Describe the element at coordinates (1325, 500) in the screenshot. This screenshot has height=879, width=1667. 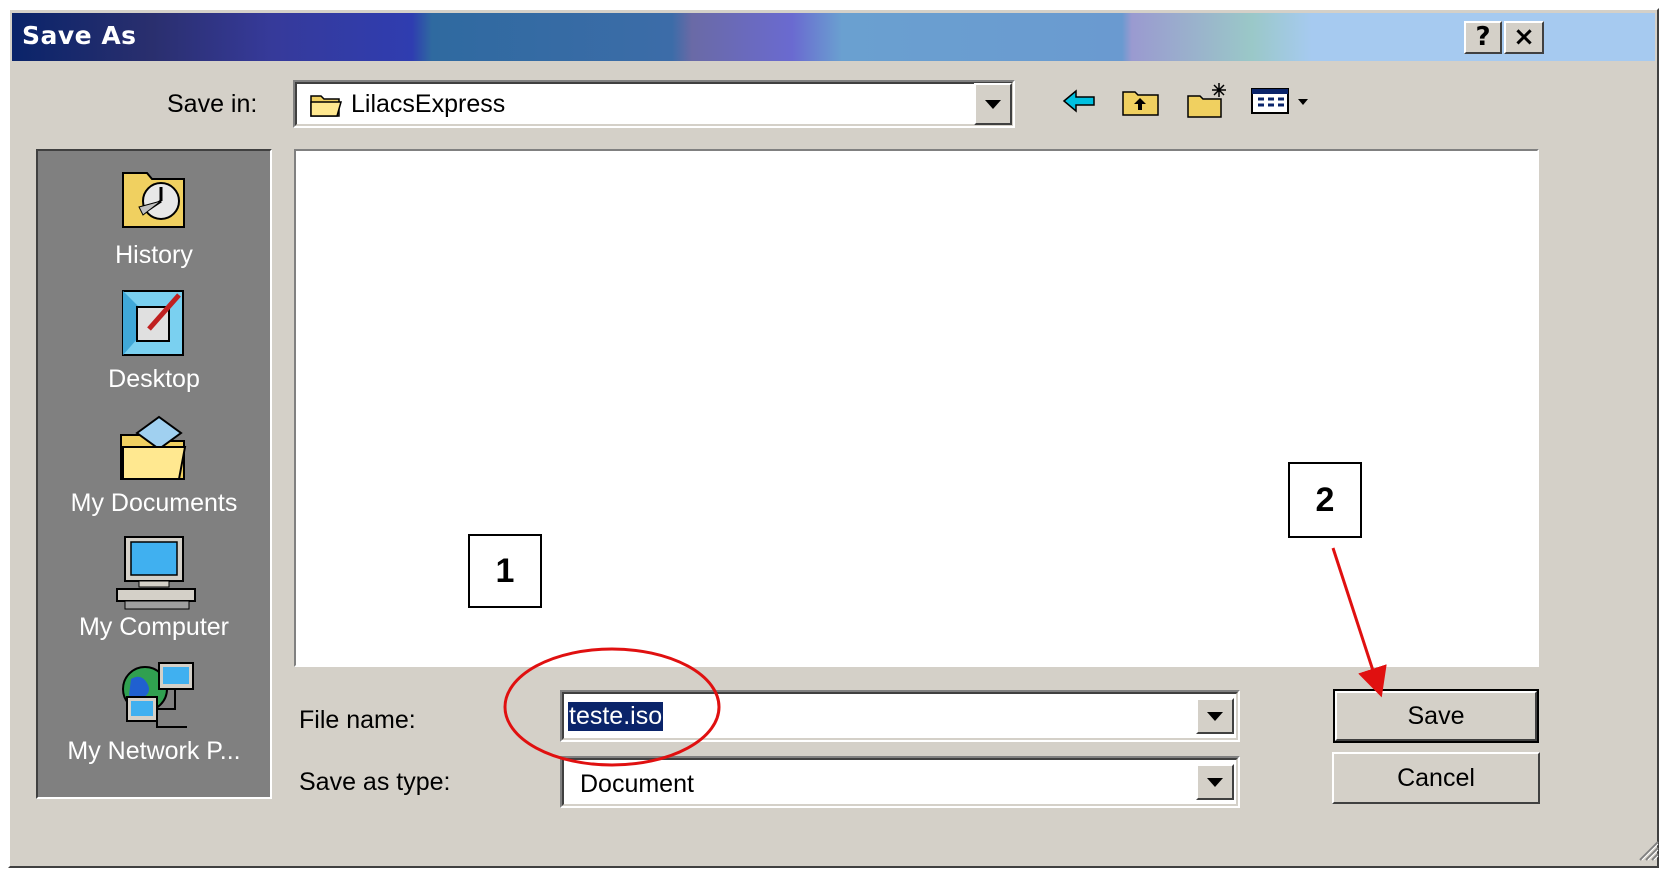
I see `callout-2: 2` at that location.